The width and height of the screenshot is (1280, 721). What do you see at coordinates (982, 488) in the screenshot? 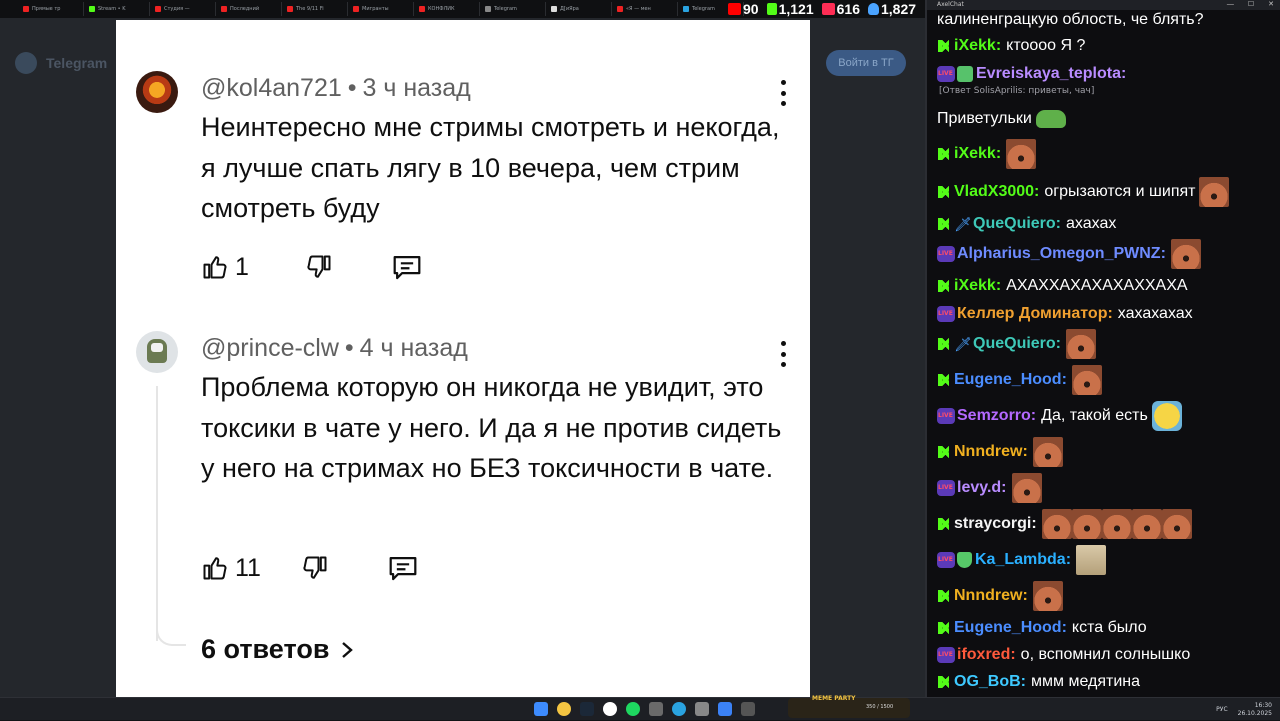
I see `chat-username: levy.d:` at bounding box center [982, 488].